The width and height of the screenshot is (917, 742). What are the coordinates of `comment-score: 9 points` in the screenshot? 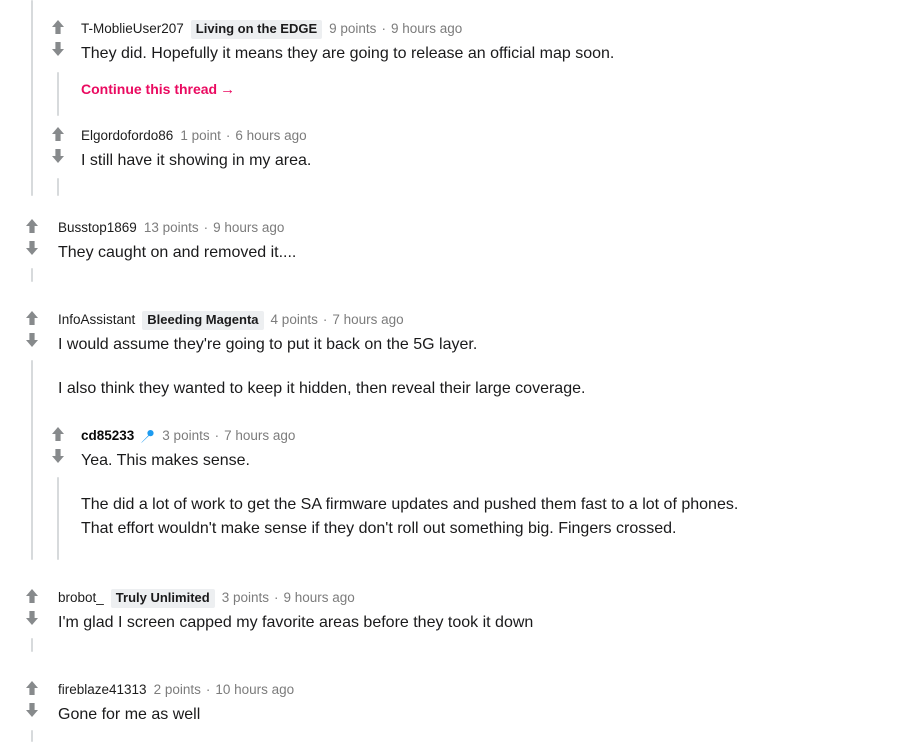 It's located at (353, 28).